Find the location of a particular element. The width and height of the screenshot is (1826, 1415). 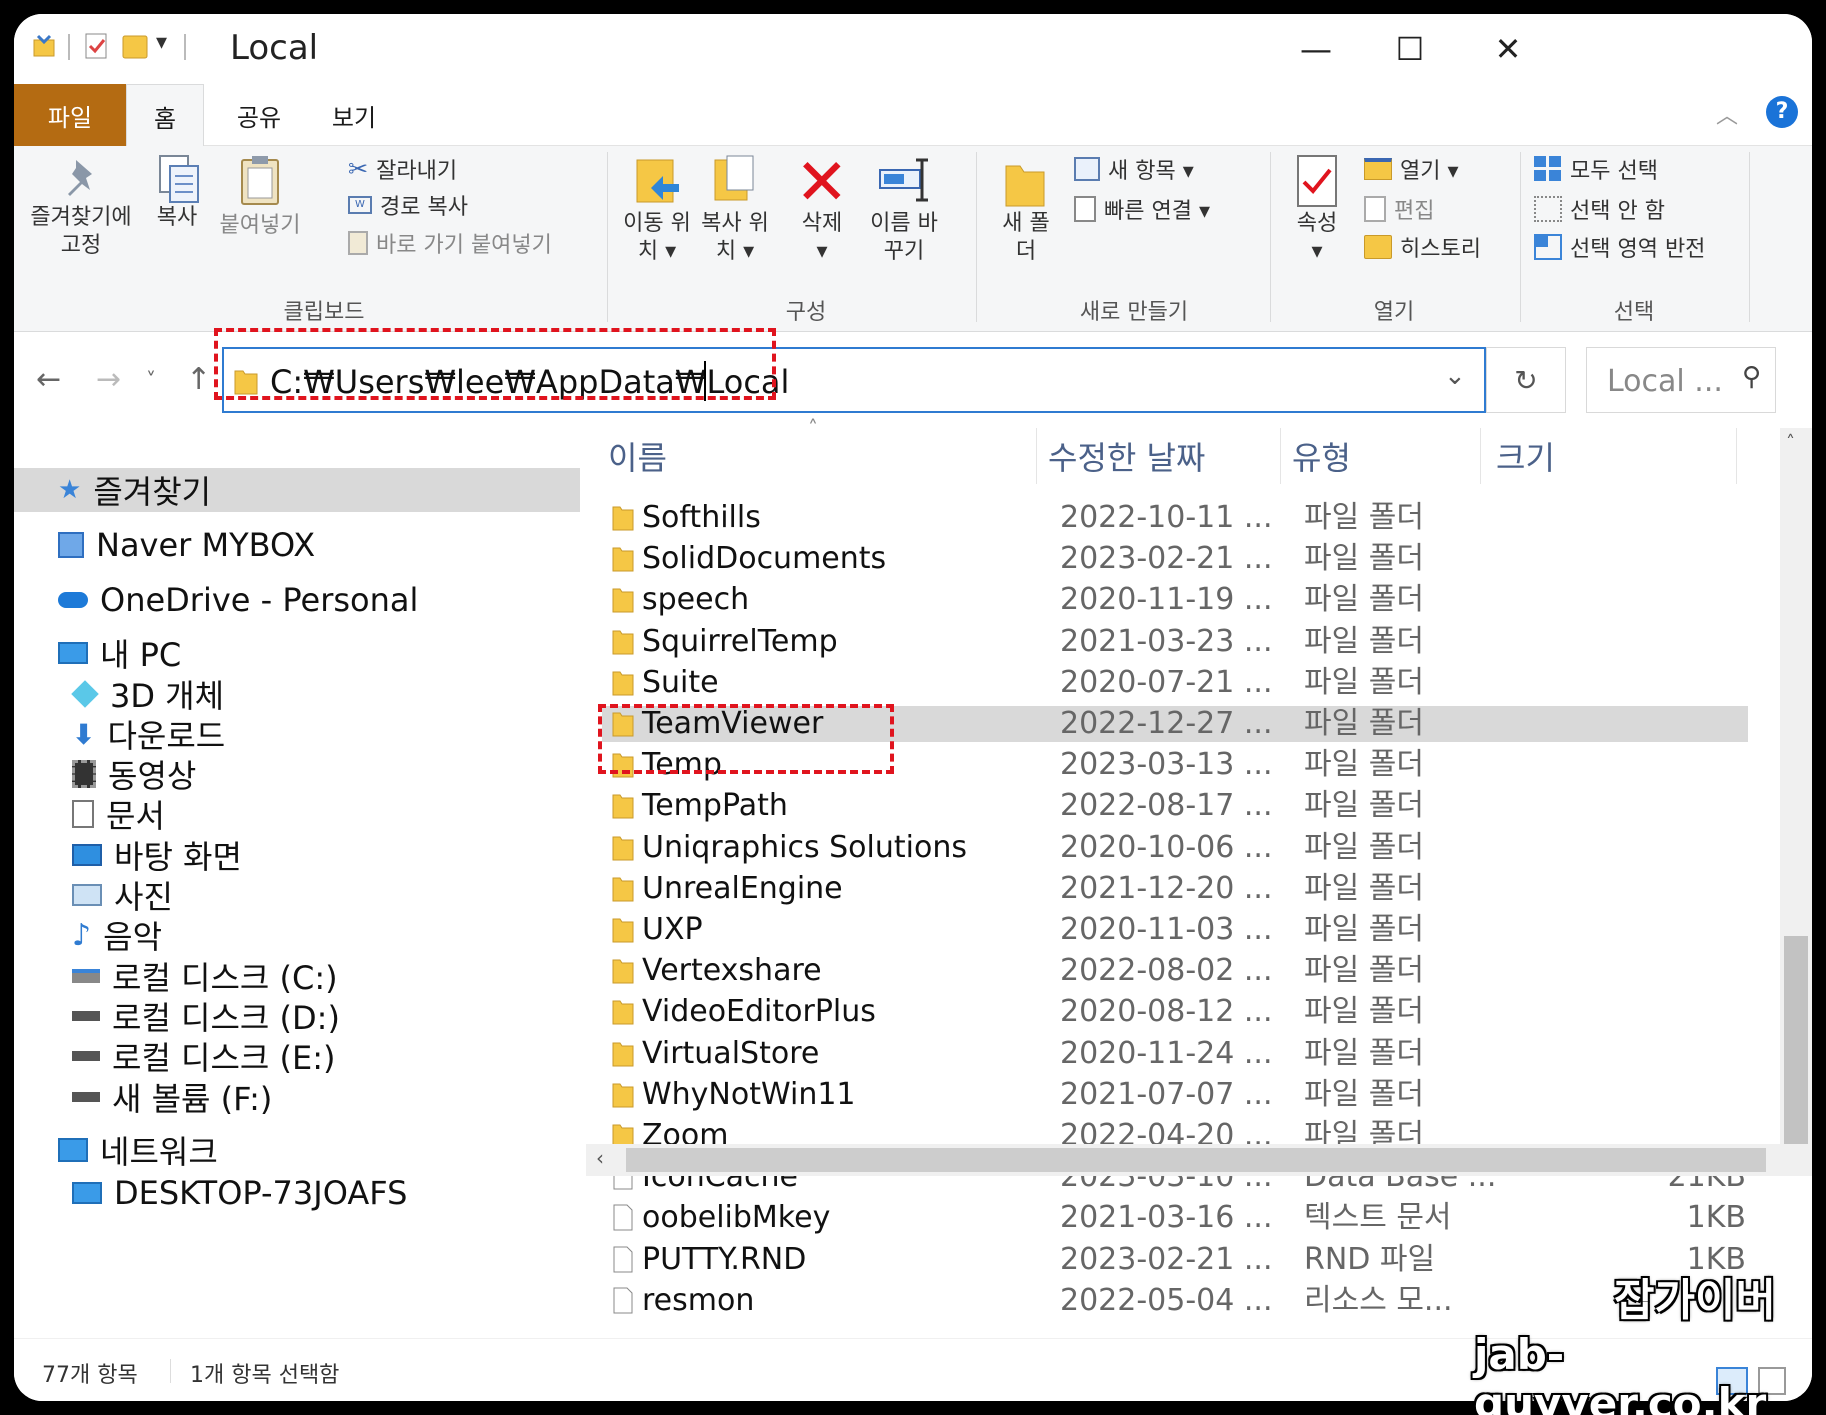

copy-path-button: W 경로 복사 is located at coordinates (408, 205).